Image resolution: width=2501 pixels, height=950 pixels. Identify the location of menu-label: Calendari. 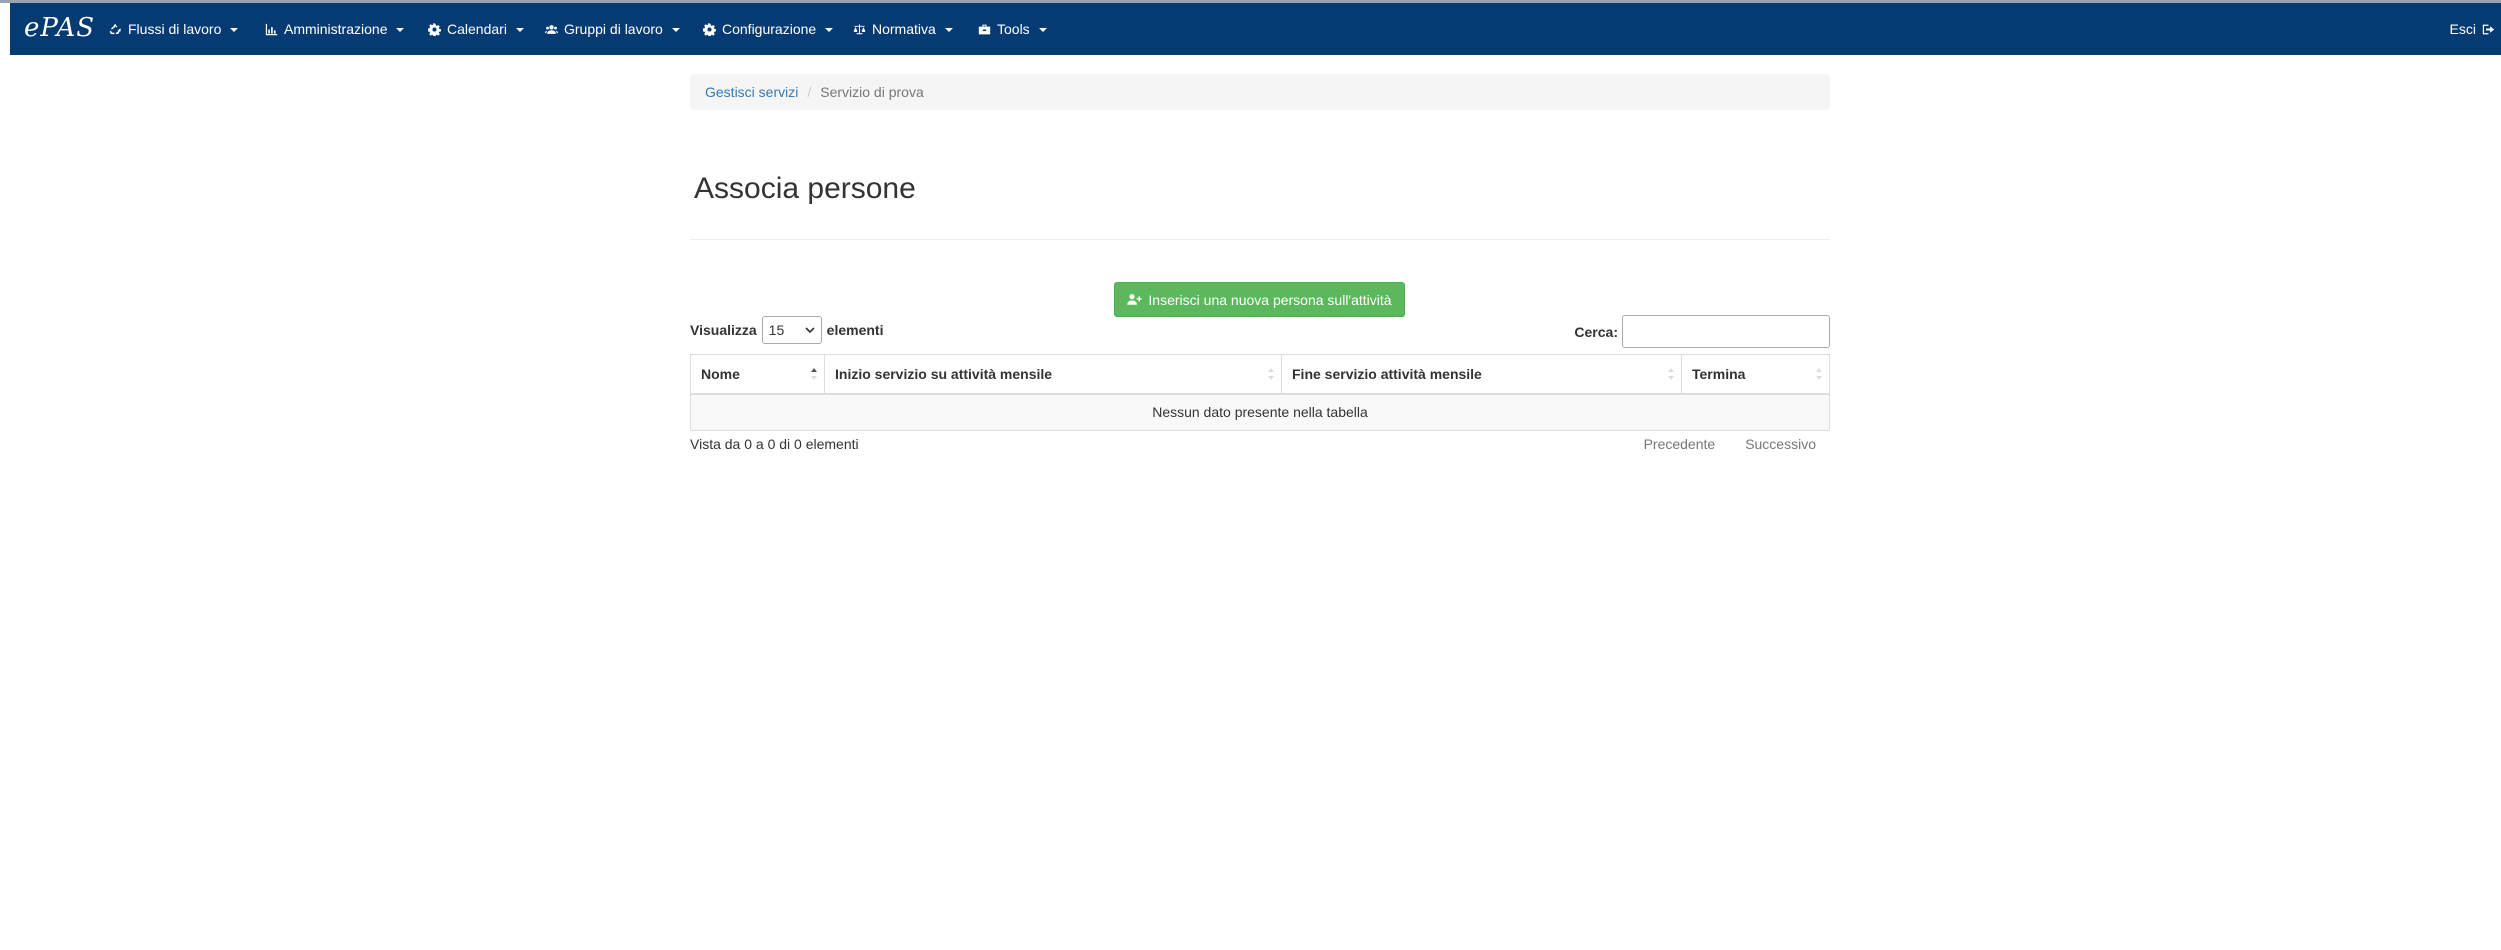
(477, 29).